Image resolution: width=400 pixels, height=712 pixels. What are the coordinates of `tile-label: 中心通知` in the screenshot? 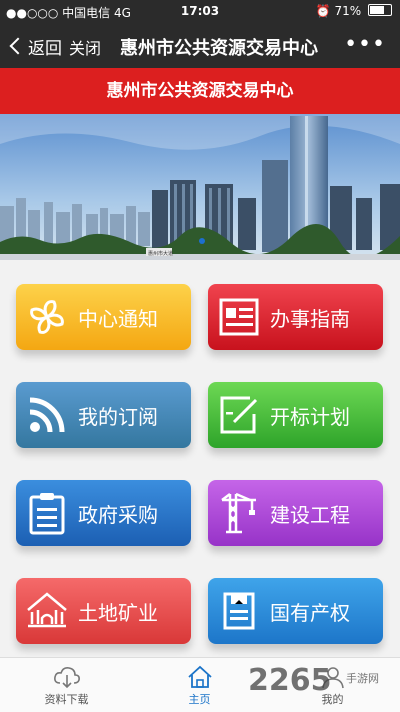 It's located at (118, 319).